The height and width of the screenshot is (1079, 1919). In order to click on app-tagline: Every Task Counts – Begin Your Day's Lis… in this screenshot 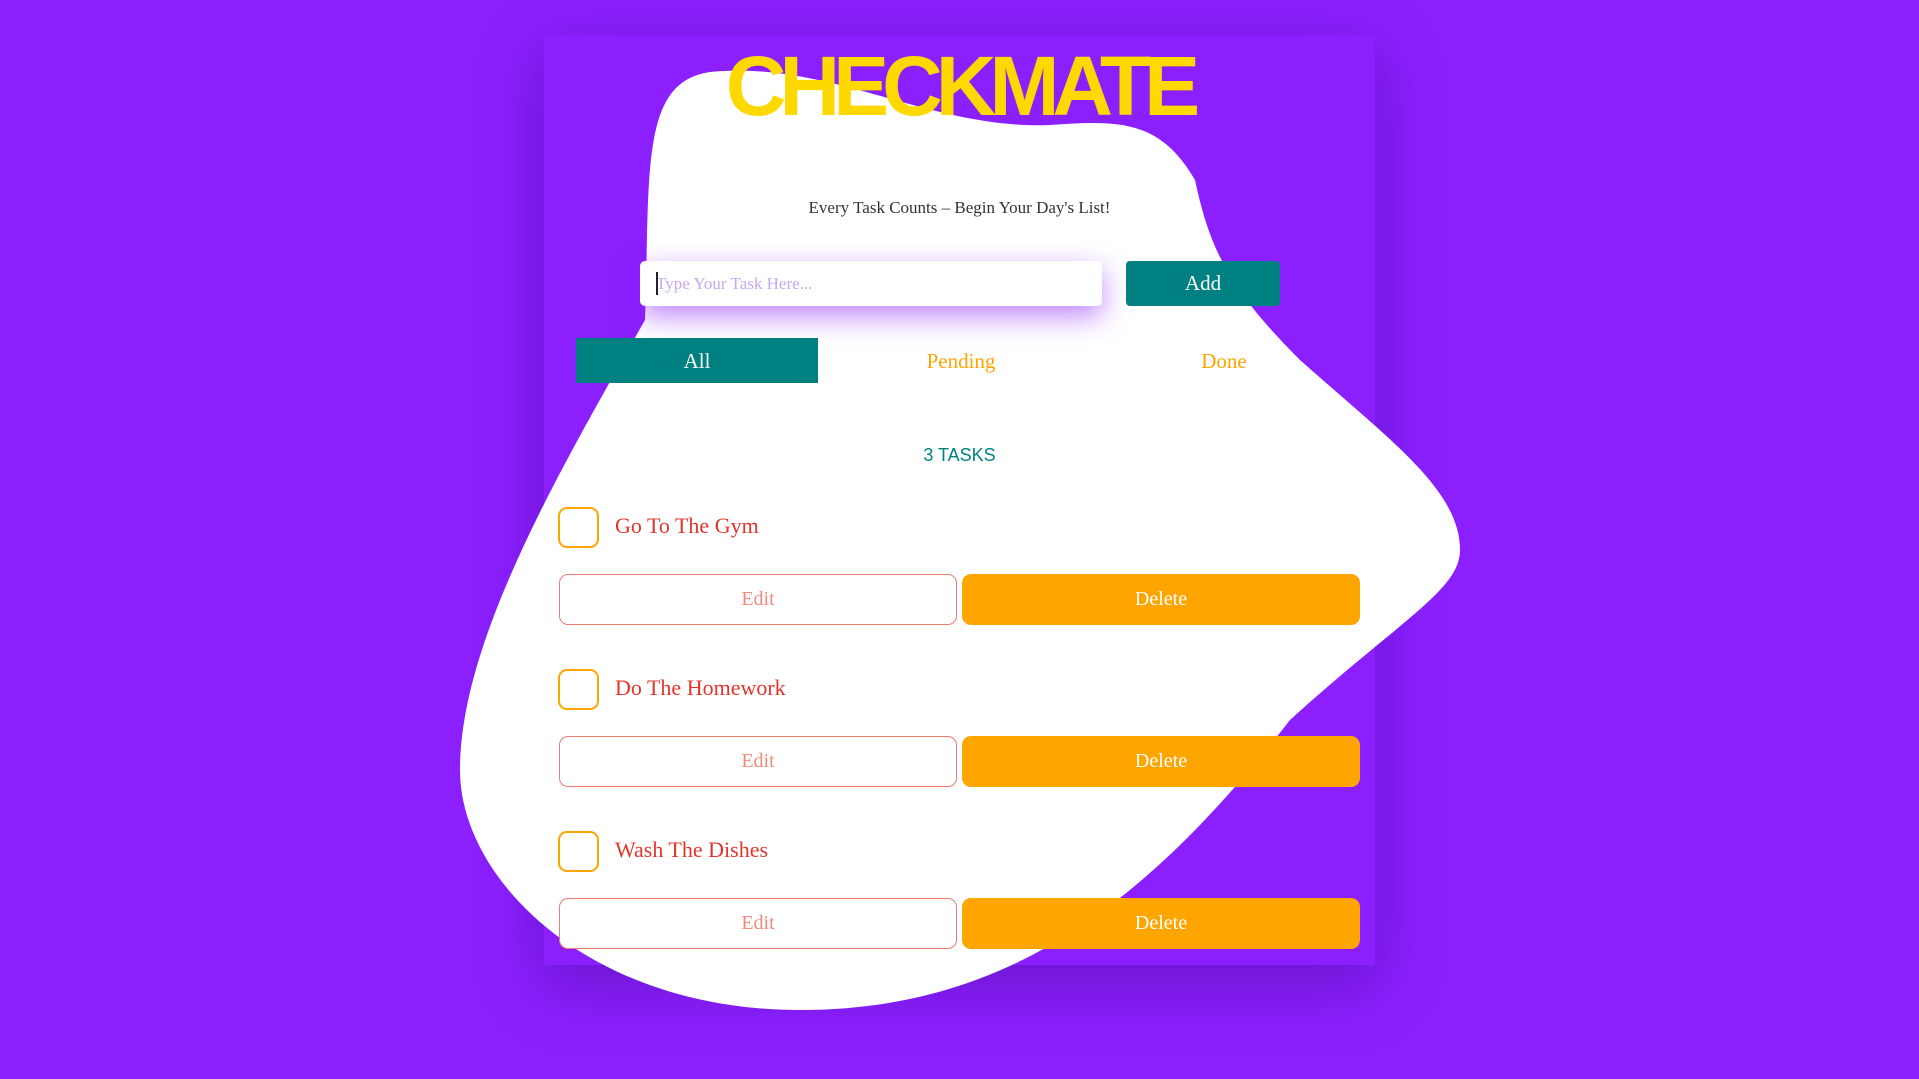, I will do `click(959, 207)`.